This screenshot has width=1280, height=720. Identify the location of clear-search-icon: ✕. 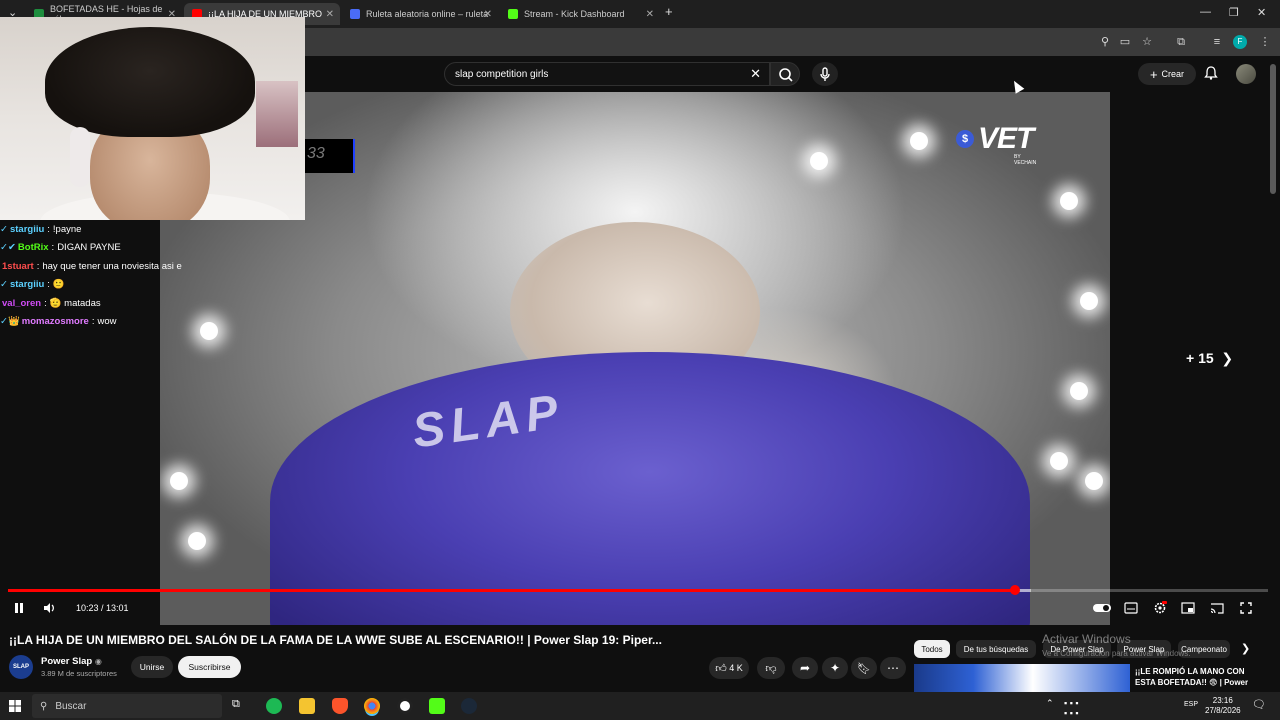
(755, 74).